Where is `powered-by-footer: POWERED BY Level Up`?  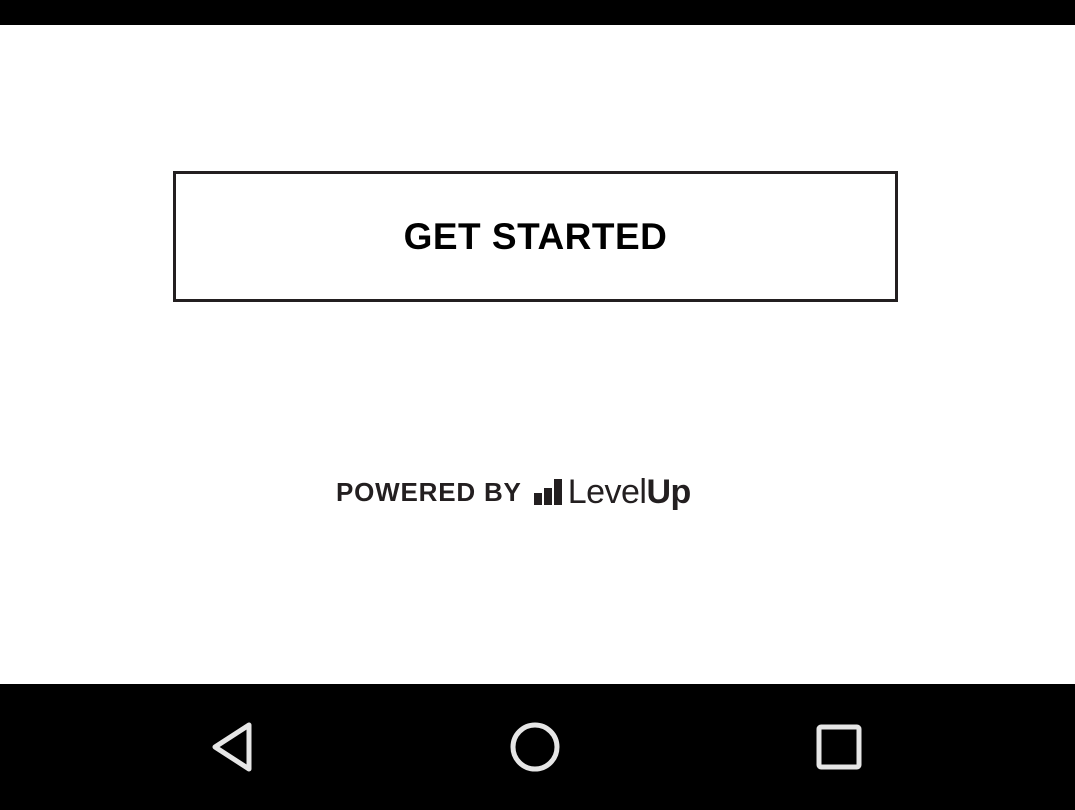 powered-by-footer: POWERED BY Level Up is located at coordinates (513, 492).